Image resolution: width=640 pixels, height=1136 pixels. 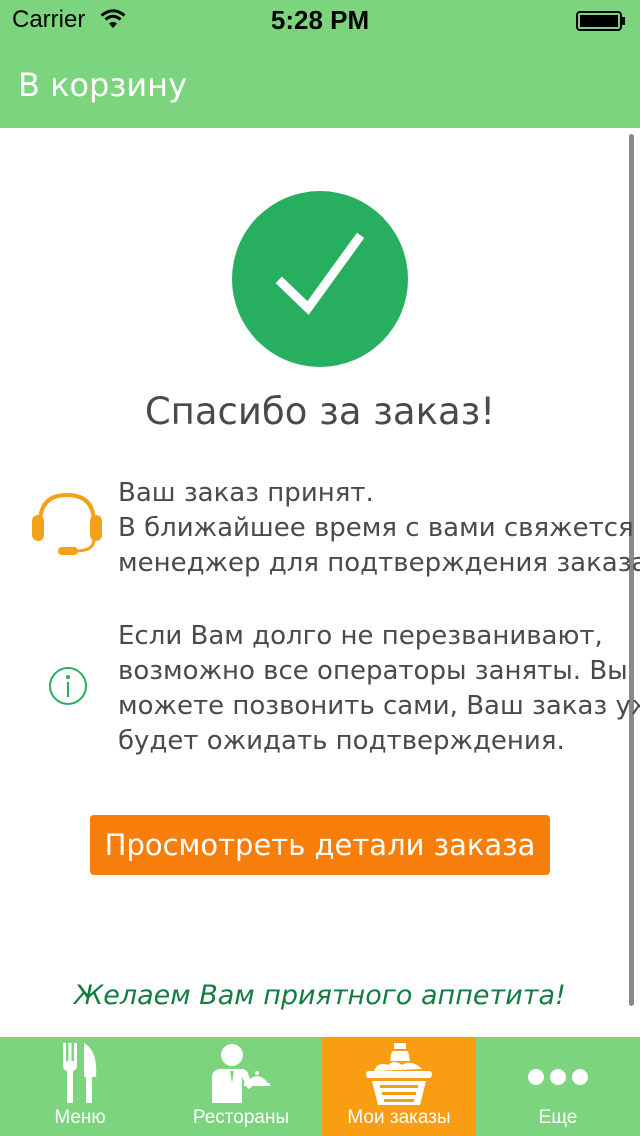 What do you see at coordinates (558, 1077) in the screenshot?
I see `more-dots-icon` at bounding box center [558, 1077].